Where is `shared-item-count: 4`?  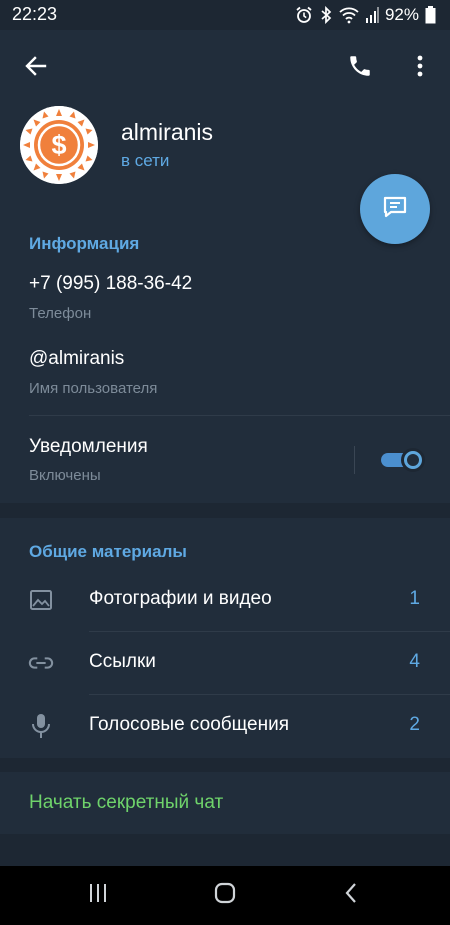 shared-item-count: 4 is located at coordinates (414, 661).